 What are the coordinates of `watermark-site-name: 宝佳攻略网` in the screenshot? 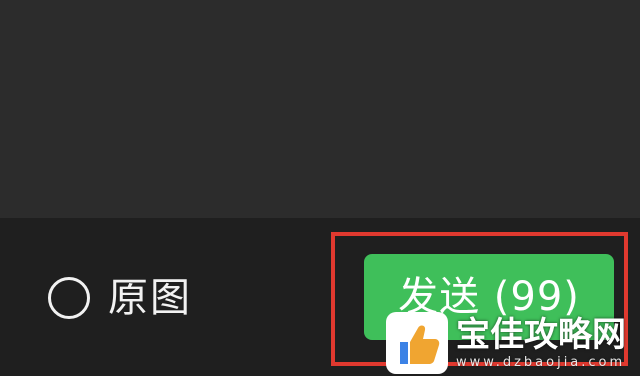 It's located at (541, 335).